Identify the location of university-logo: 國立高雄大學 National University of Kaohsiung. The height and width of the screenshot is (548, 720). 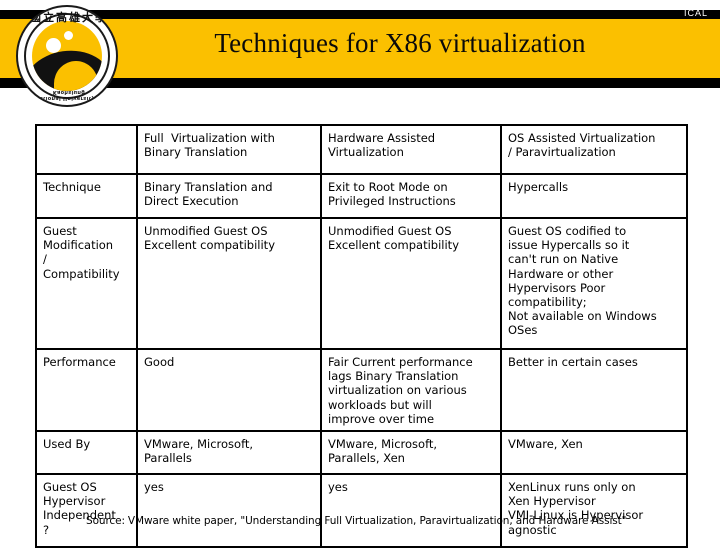
(67, 56).